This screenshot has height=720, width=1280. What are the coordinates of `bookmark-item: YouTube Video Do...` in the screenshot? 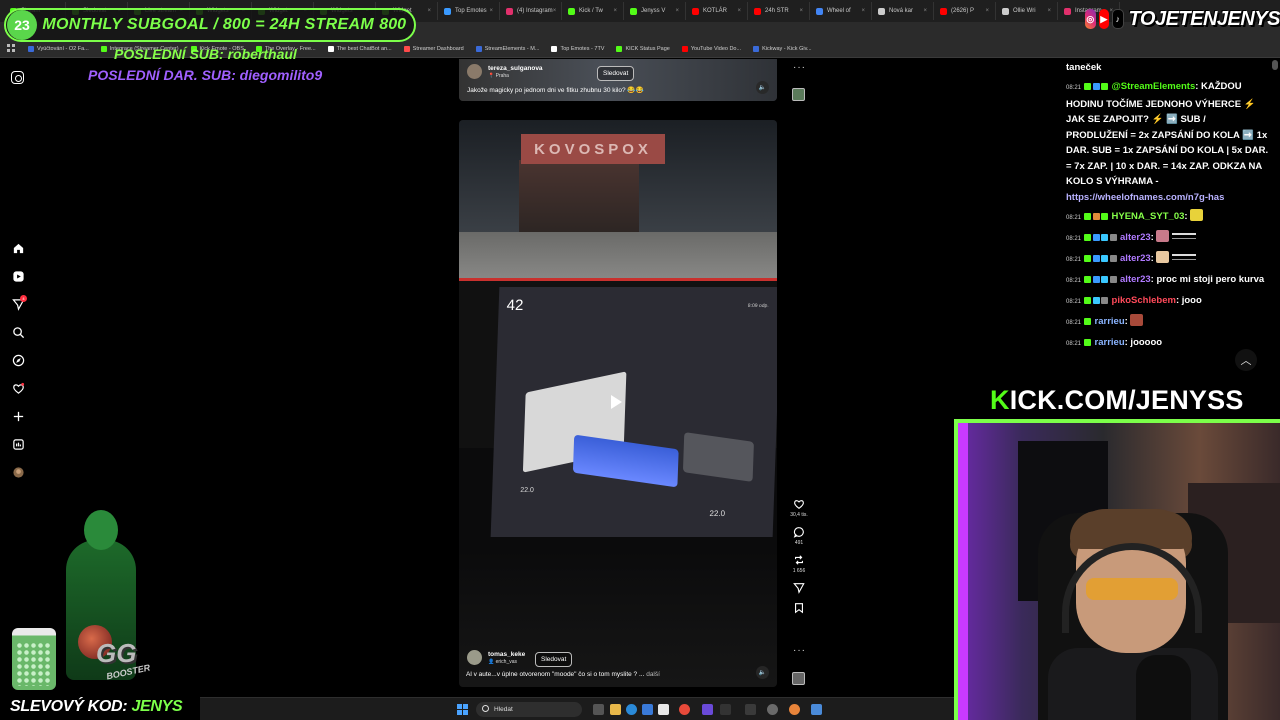 It's located at (711, 48).